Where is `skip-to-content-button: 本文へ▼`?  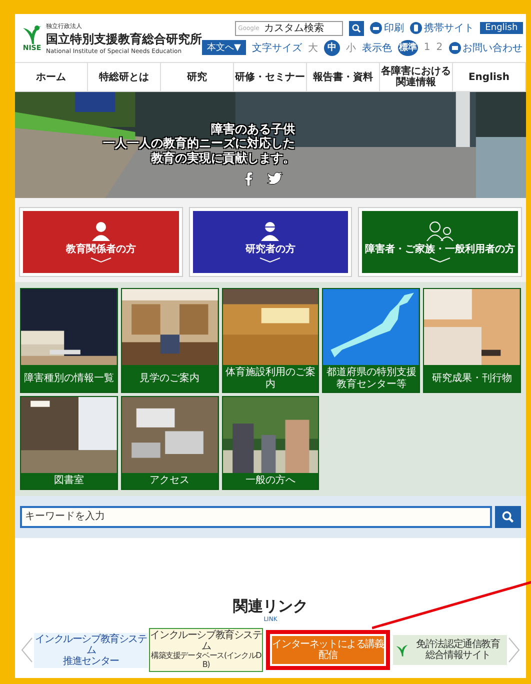 skip-to-content-button: 本文へ▼ is located at coordinates (224, 47).